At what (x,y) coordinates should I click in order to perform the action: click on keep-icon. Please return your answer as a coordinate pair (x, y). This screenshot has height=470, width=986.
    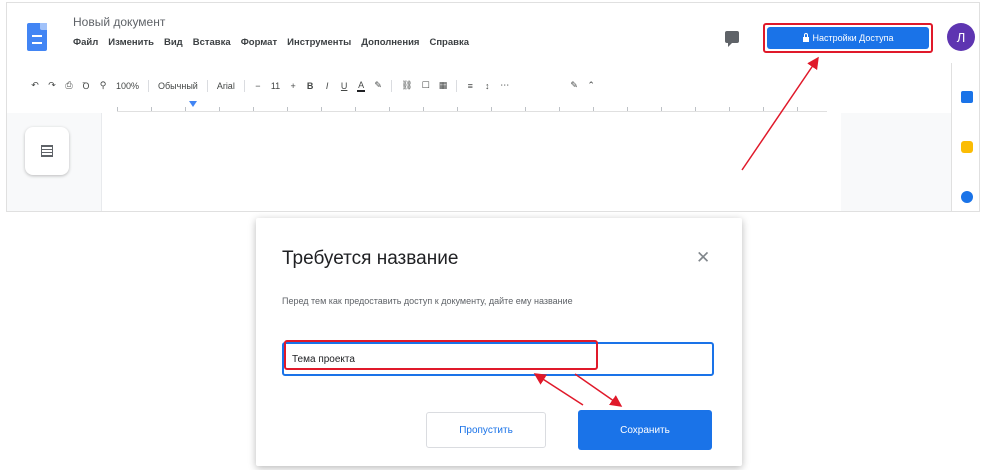
    Looking at the image, I should click on (967, 147).